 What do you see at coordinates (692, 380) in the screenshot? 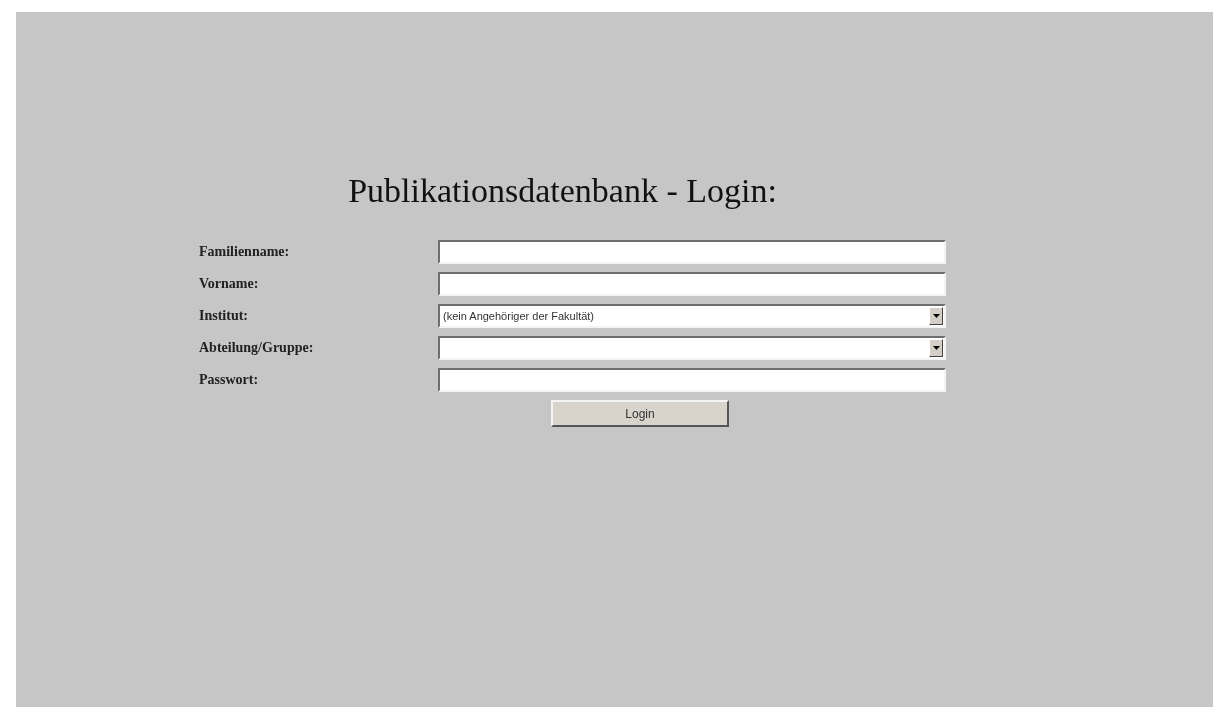
I see `password-field` at bounding box center [692, 380].